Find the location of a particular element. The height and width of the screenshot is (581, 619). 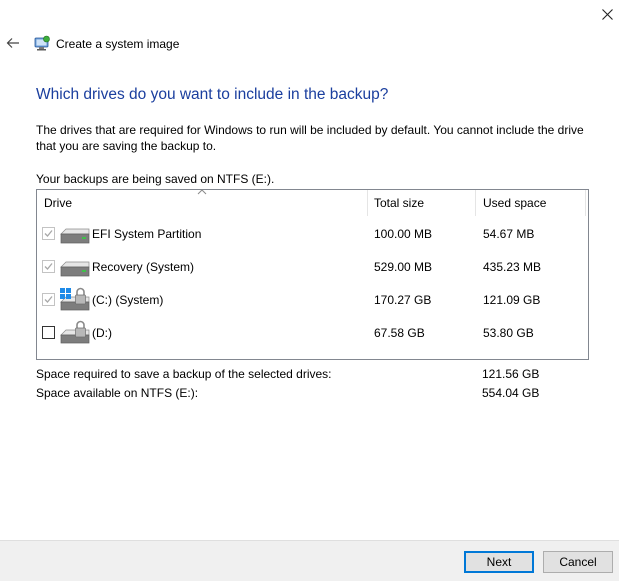

close-icon is located at coordinates (607, 14).